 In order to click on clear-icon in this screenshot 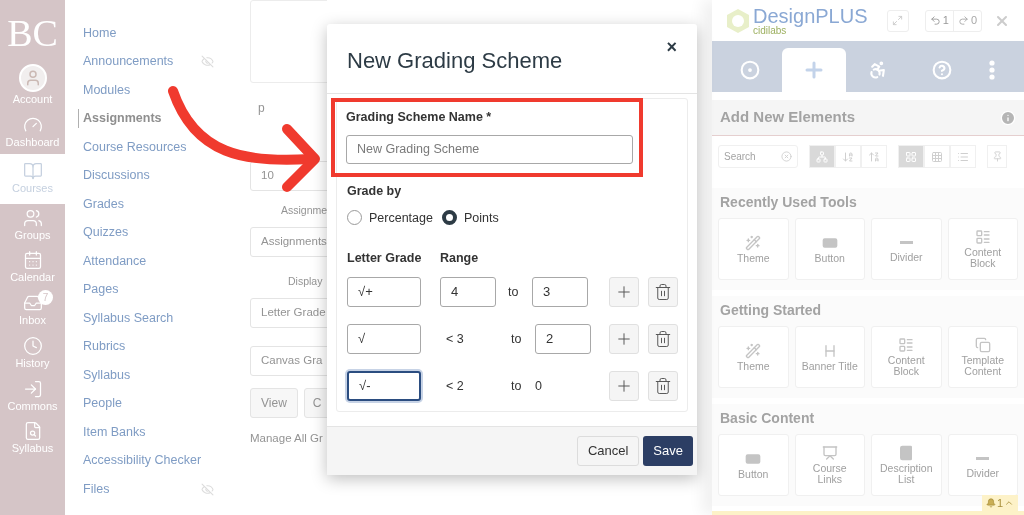, I will do `click(786, 156)`.